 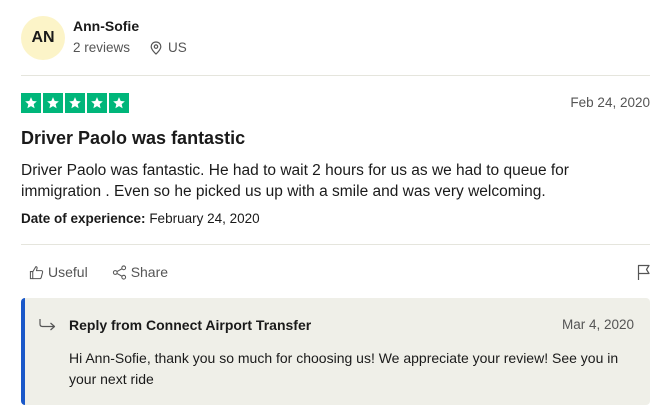 What do you see at coordinates (43, 38) in the screenshot?
I see `avatar: AN` at bounding box center [43, 38].